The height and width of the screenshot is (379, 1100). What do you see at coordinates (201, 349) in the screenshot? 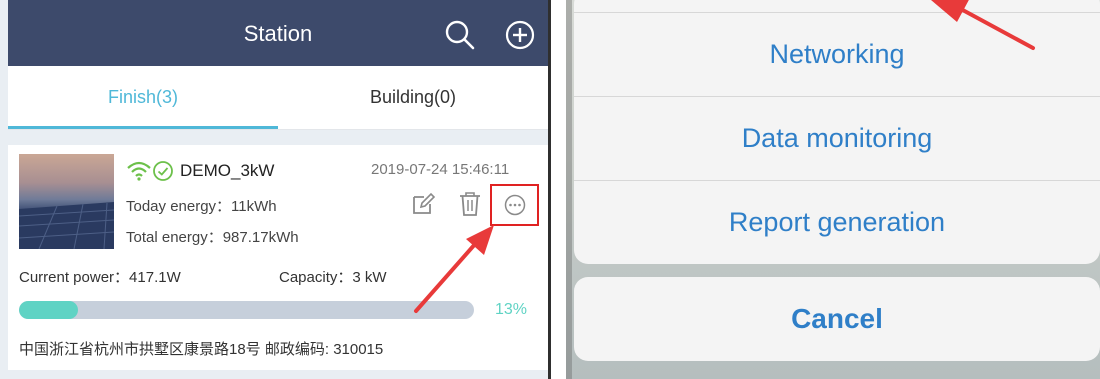
I see `station-address: 中国浙江省杭州市拱墅区康景路18号 邮政编码: 310015` at bounding box center [201, 349].